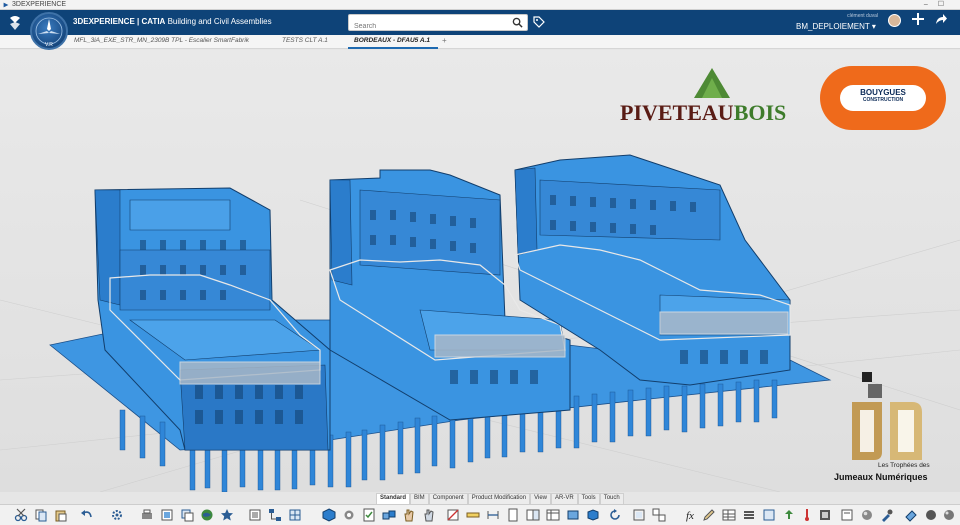 This screenshot has height=525, width=960. What do you see at coordinates (393, 498) in the screenshot?
I see `wbtab-standard: Standard` at bounding box center [393, 498].